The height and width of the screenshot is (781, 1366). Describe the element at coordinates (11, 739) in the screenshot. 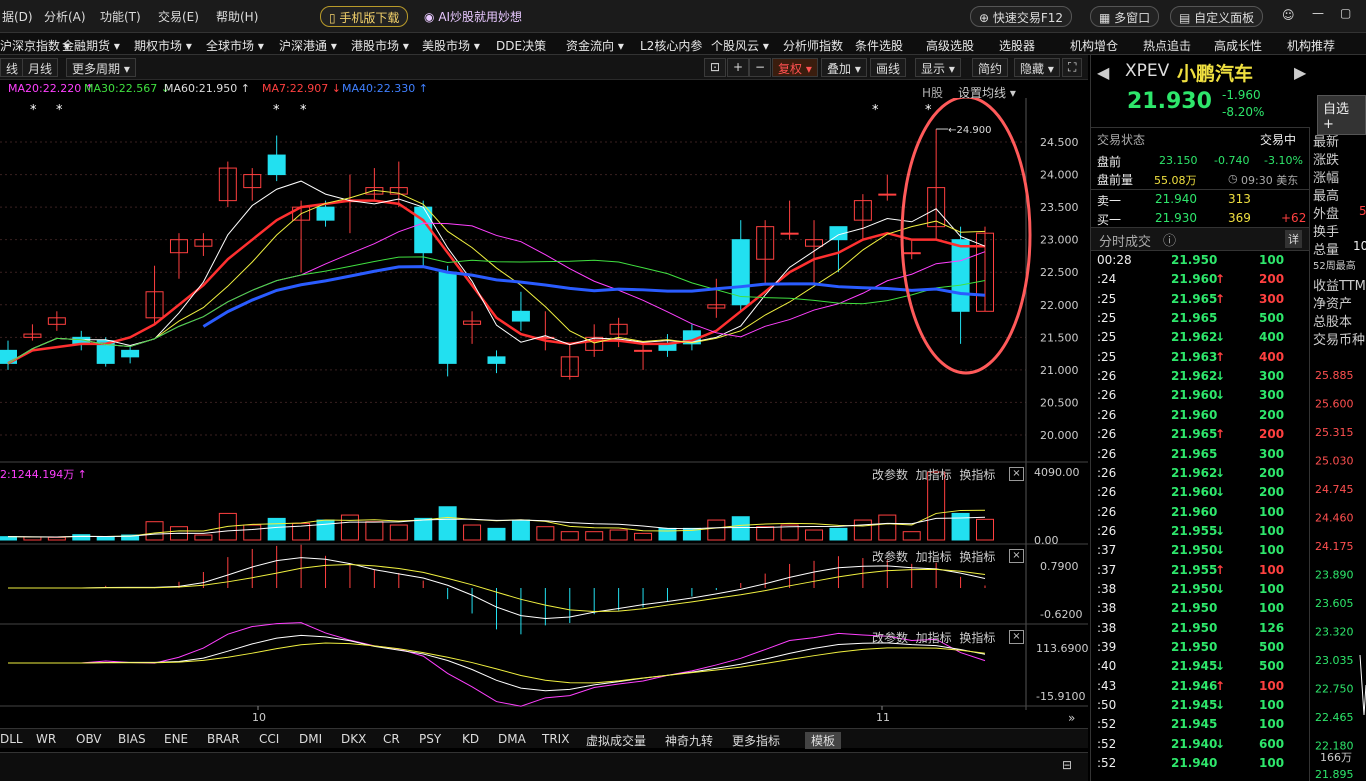

I see `indicator-tab-0: DLL` at that location.